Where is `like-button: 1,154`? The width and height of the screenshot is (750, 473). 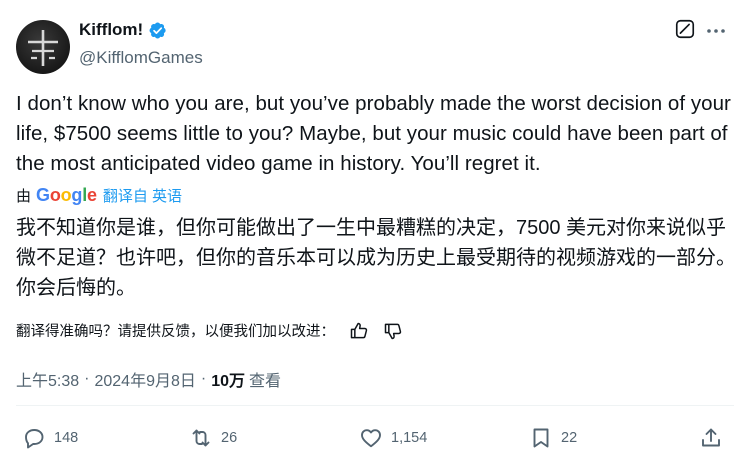
like-button: 1,154 is located at coordinates (393, 438).